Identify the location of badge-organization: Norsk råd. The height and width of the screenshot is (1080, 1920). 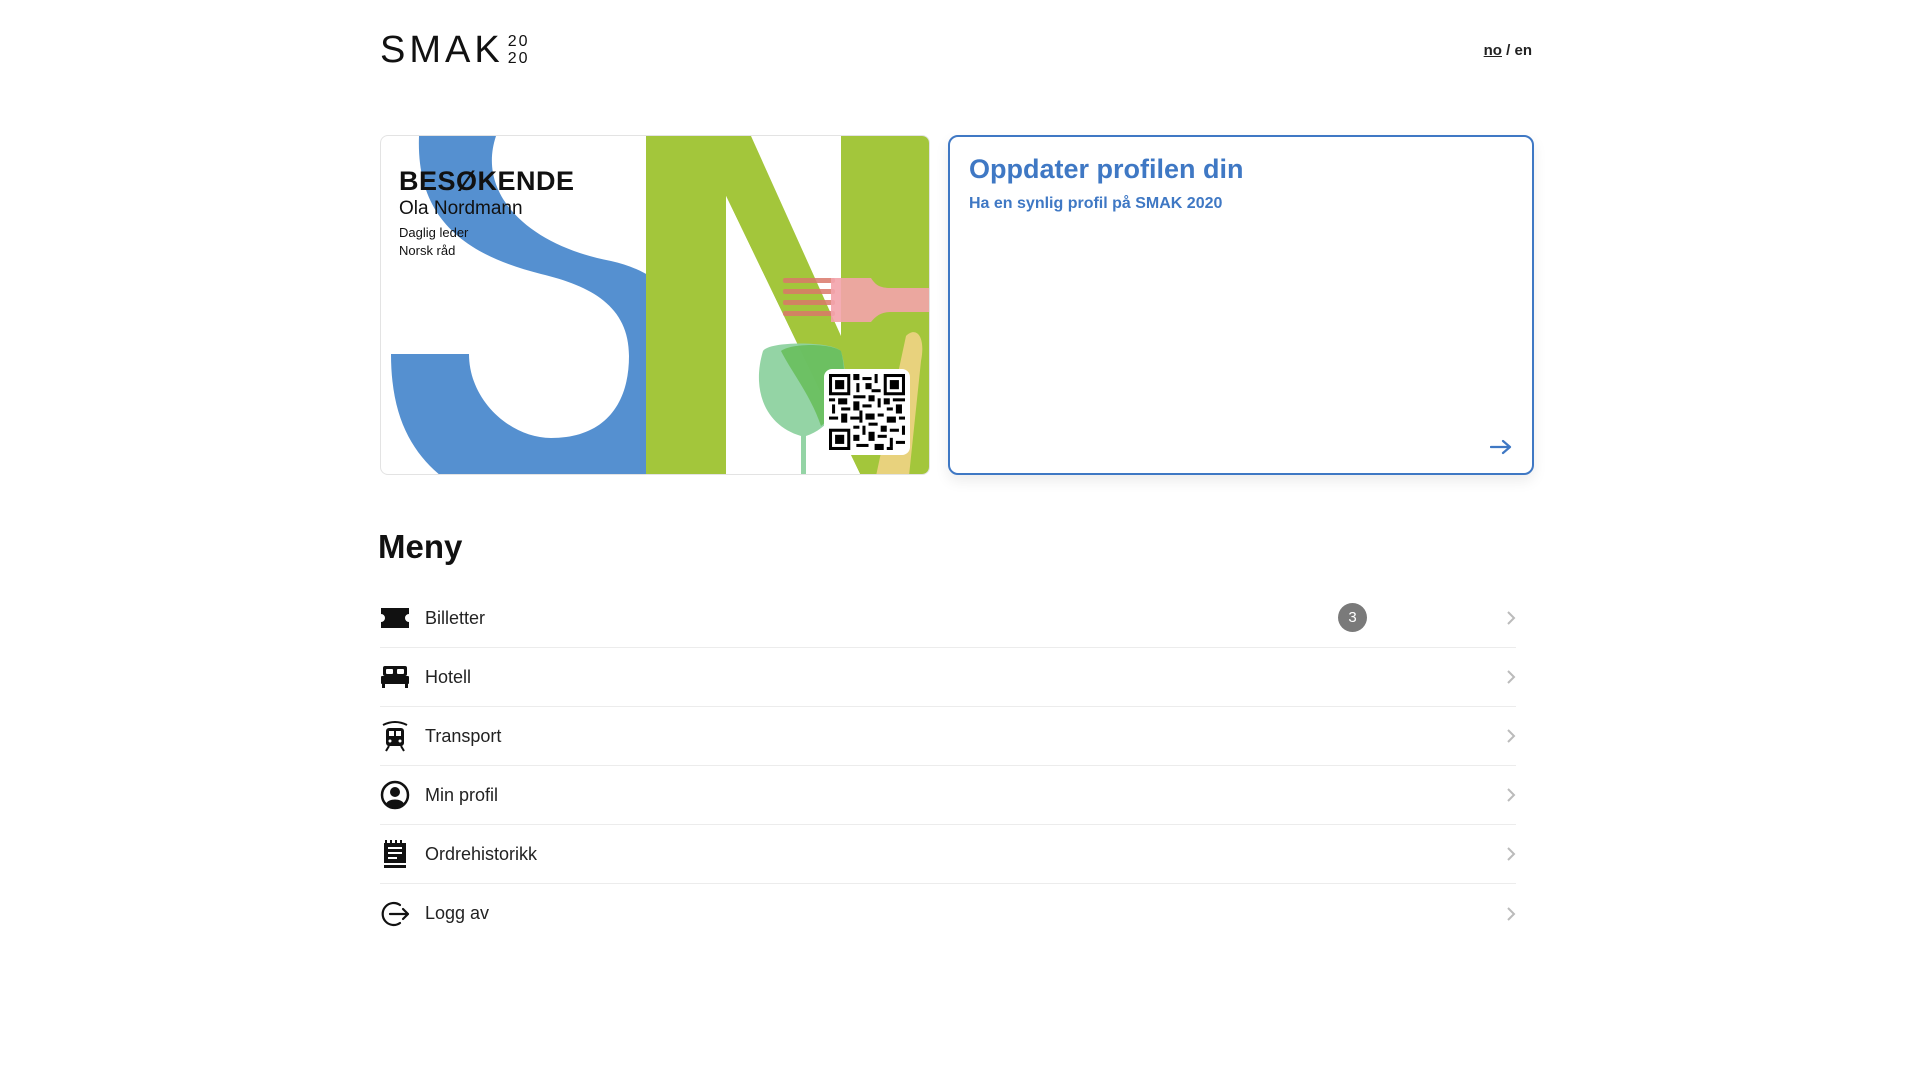
(427, 250).